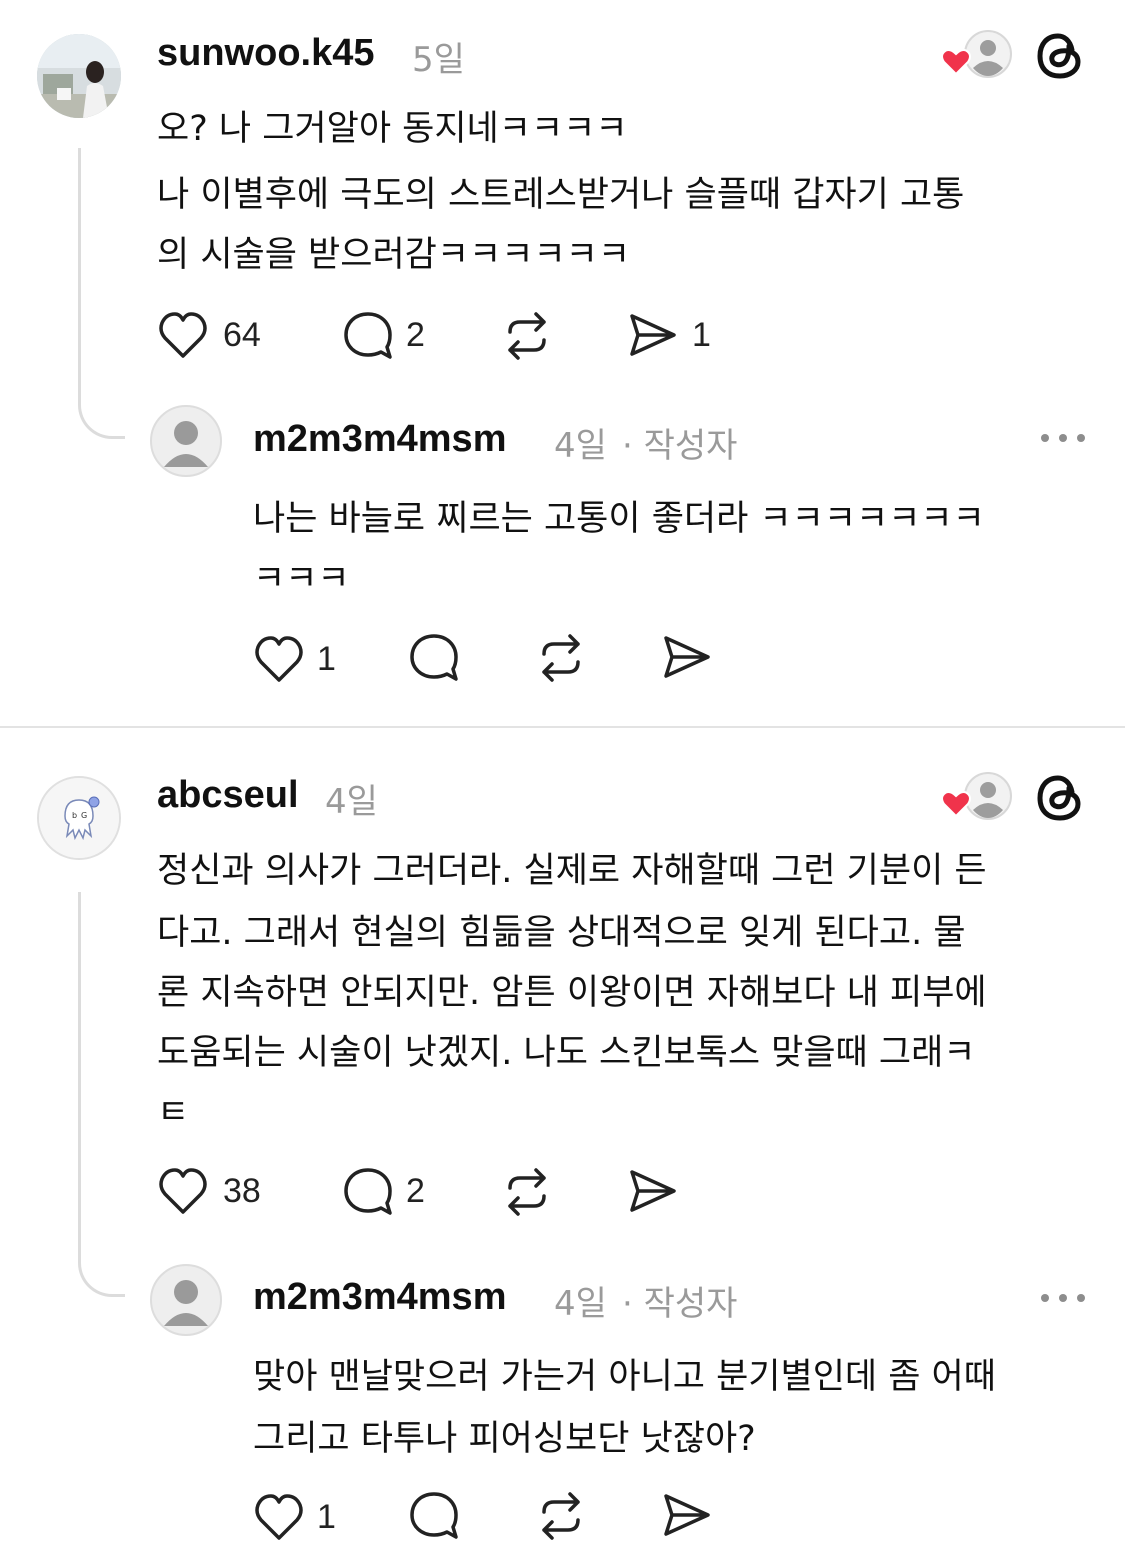 This screenshot has height=1558, width=1125. I want to click on comment-time: 5일, so click(438, 60).